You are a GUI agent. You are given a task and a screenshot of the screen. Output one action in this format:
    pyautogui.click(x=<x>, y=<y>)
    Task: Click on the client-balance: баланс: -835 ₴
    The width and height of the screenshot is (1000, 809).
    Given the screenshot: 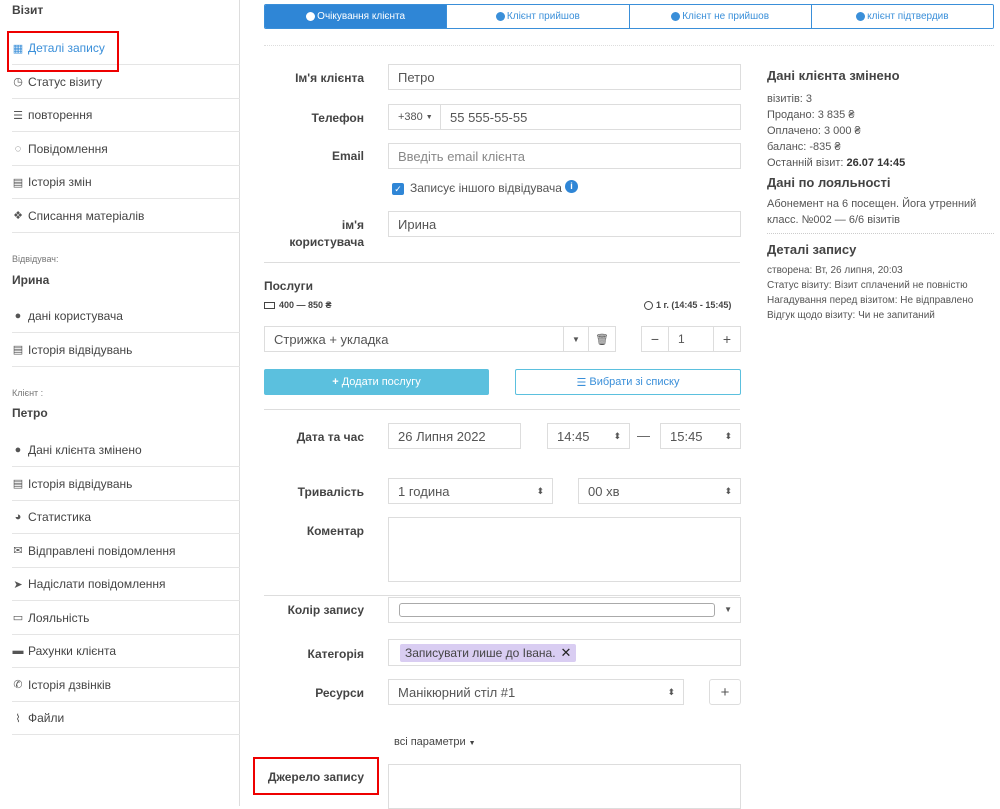 What is the action you would take?
    pyautogui.click(x=804, y=147)
    